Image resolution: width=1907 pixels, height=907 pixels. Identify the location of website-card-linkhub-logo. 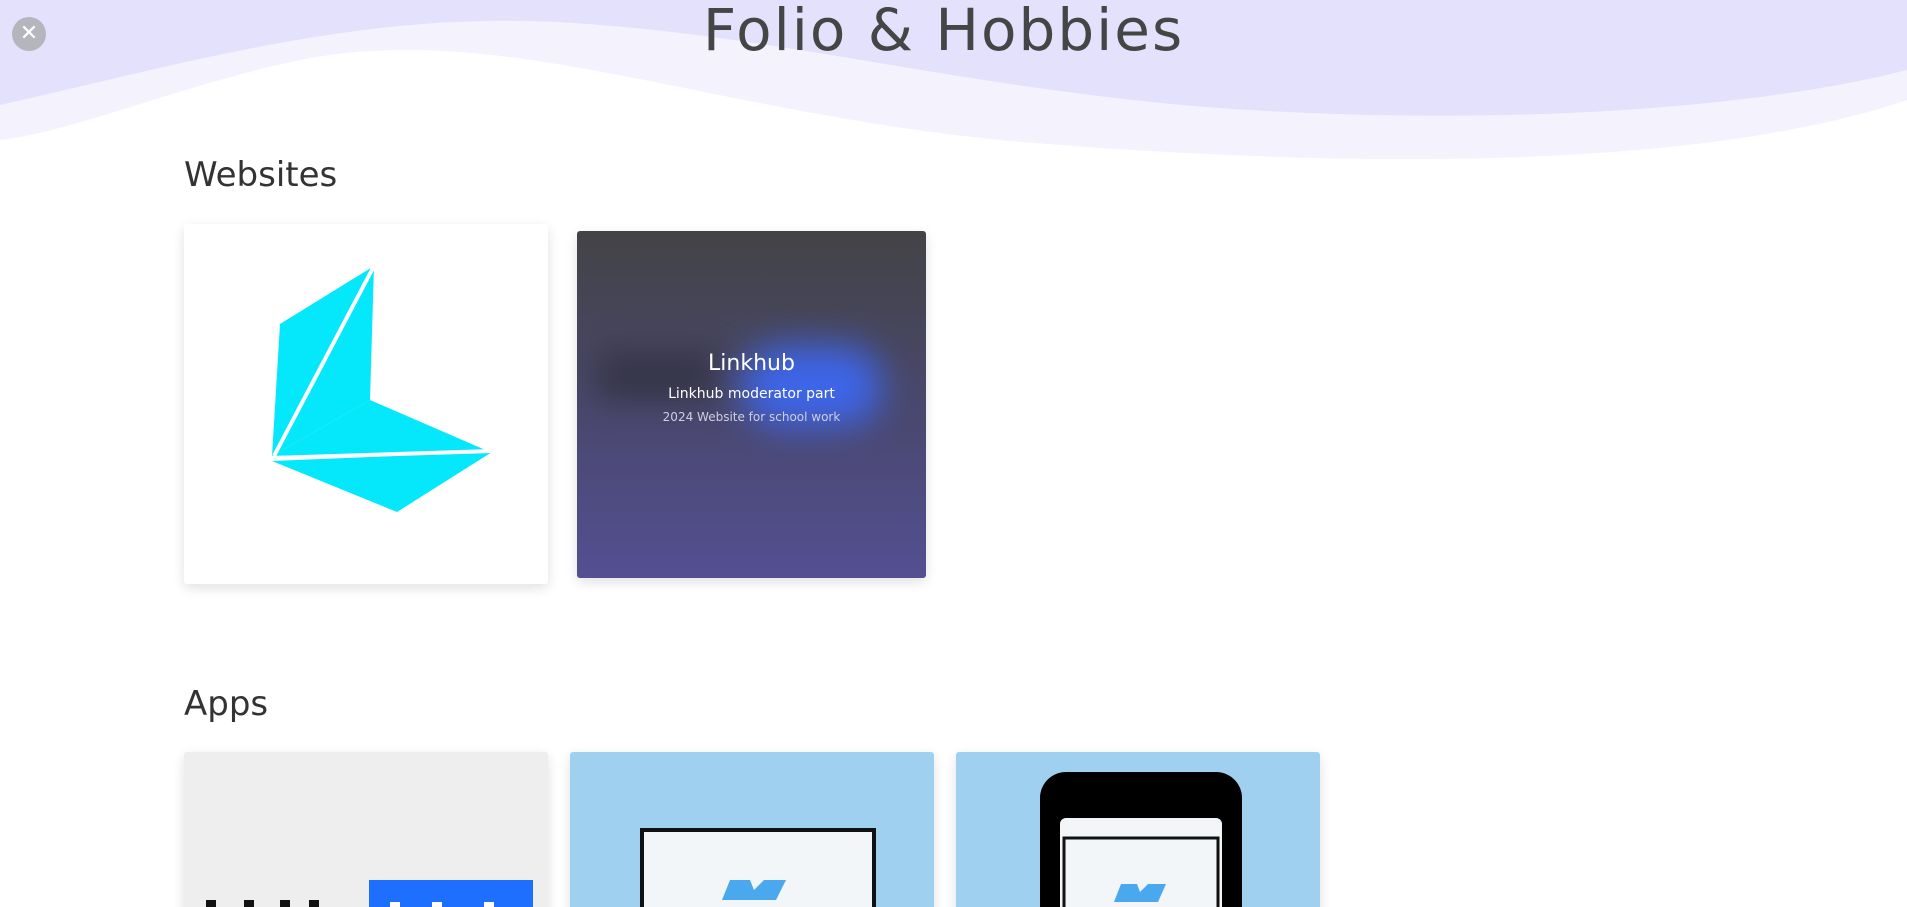
(366, 404).